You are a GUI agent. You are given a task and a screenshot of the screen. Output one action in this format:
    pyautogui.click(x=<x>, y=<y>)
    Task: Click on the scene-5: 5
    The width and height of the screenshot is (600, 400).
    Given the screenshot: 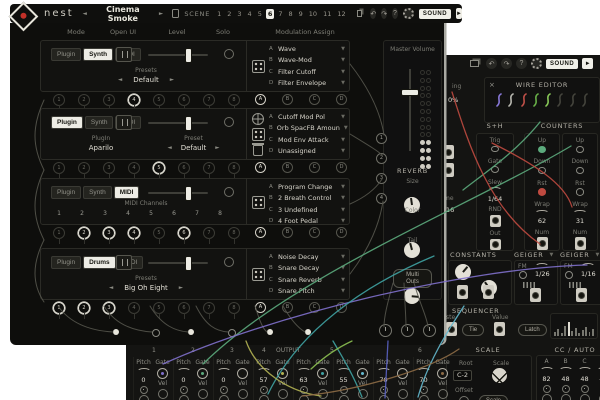 What is the action you would take?
    pyautogui.click(x=260, y=14)
    